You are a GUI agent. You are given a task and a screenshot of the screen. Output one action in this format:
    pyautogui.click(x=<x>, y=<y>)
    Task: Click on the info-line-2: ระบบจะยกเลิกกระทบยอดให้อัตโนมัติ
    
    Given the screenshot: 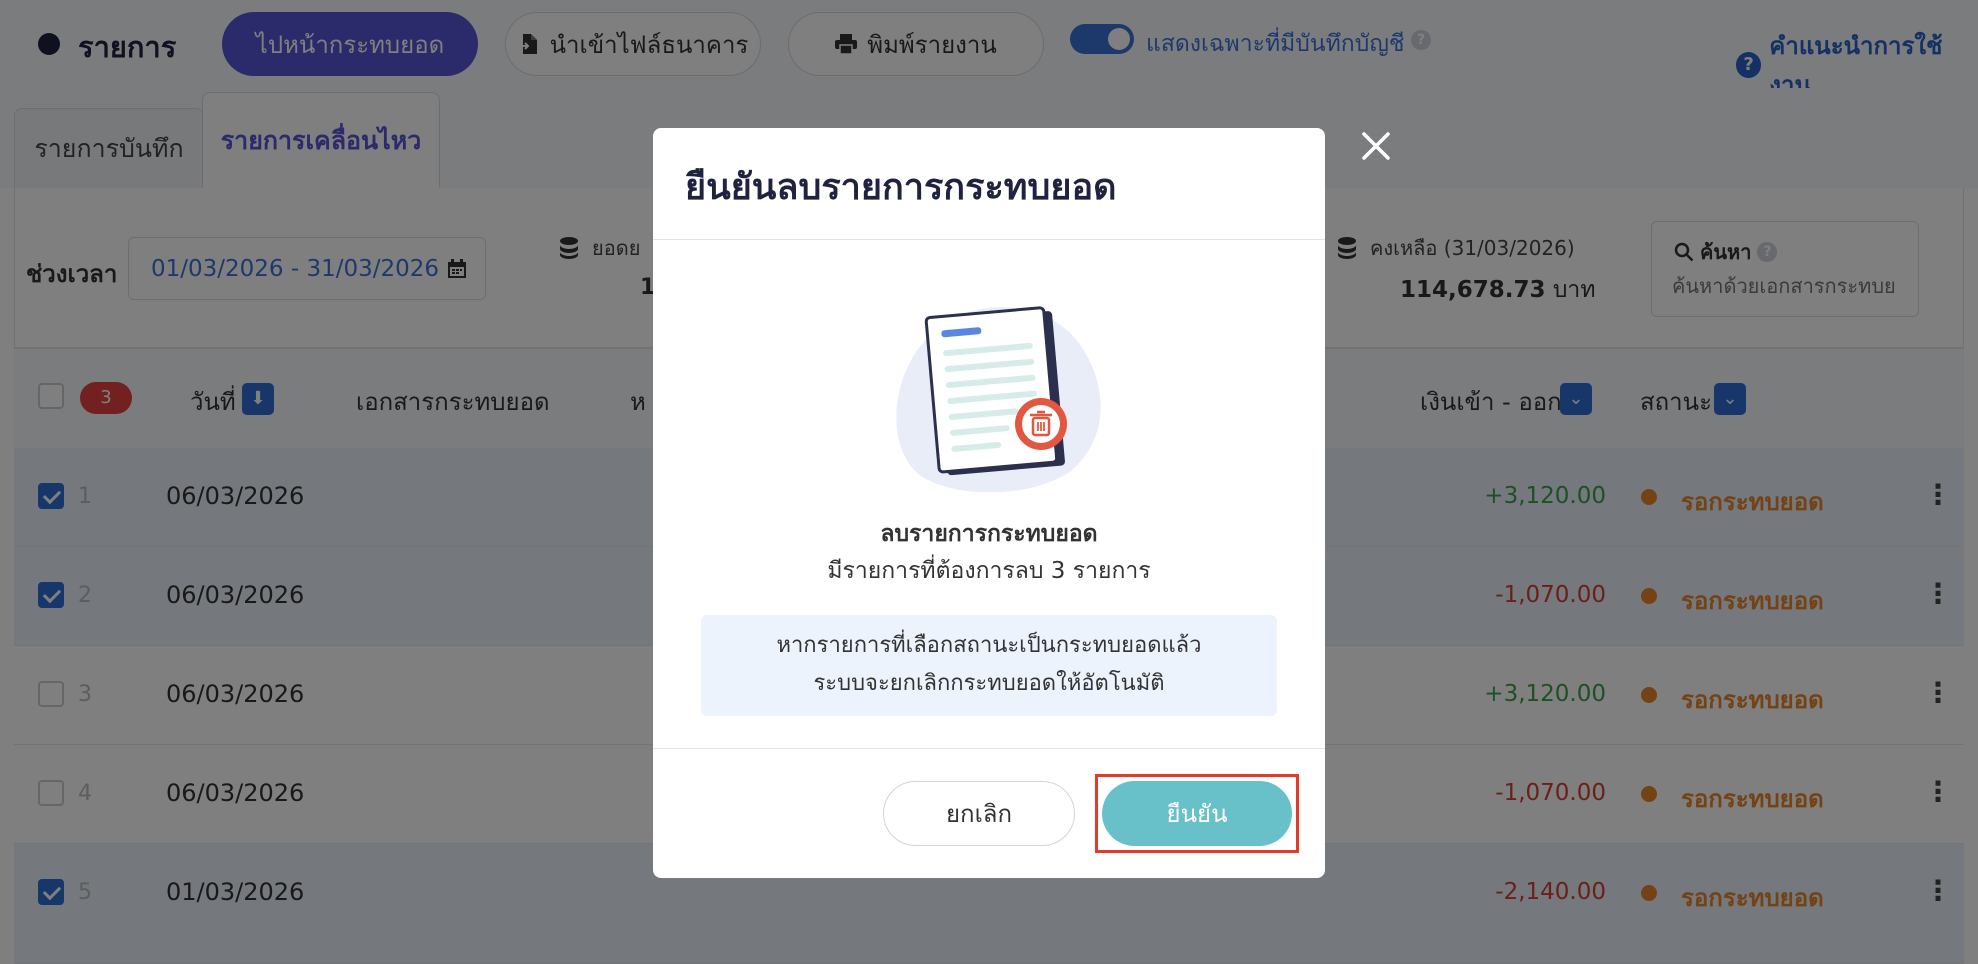 What is the action you would take?
    pyautogui.click(x=989, y=683)
    